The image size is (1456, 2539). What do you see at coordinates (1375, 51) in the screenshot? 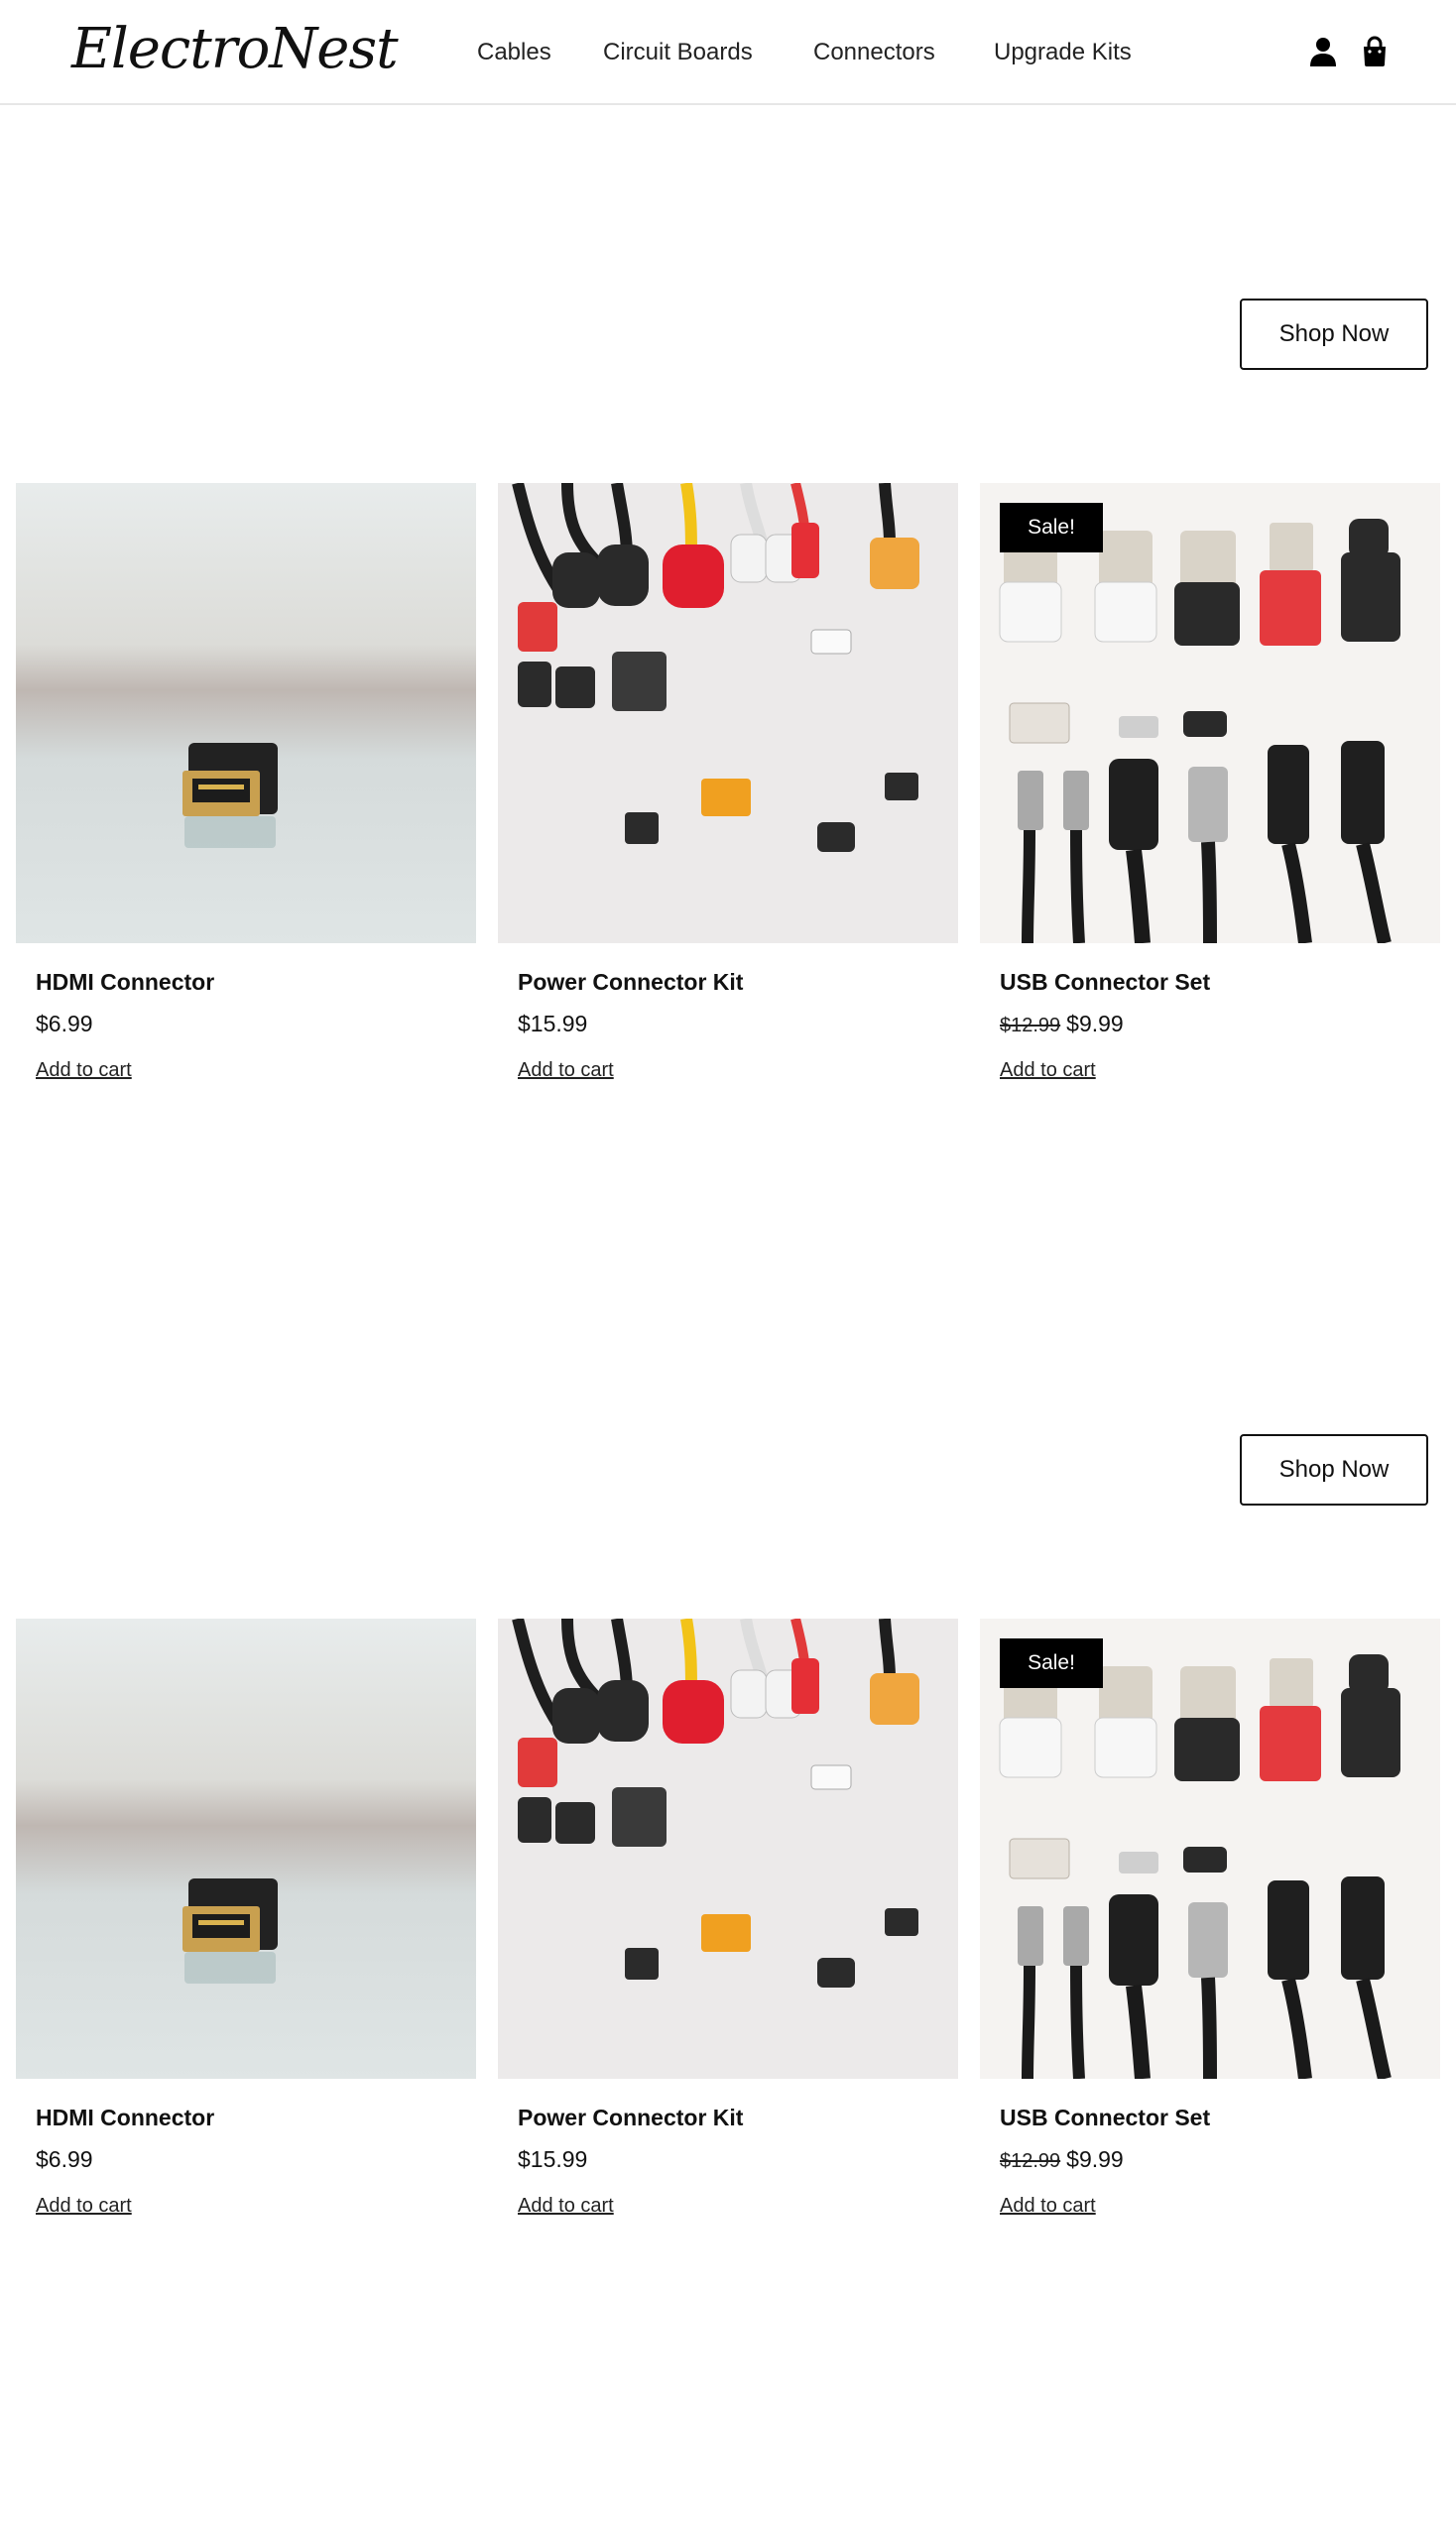
I see `shopping-bag-icon` at bounding box center [1375, 51].